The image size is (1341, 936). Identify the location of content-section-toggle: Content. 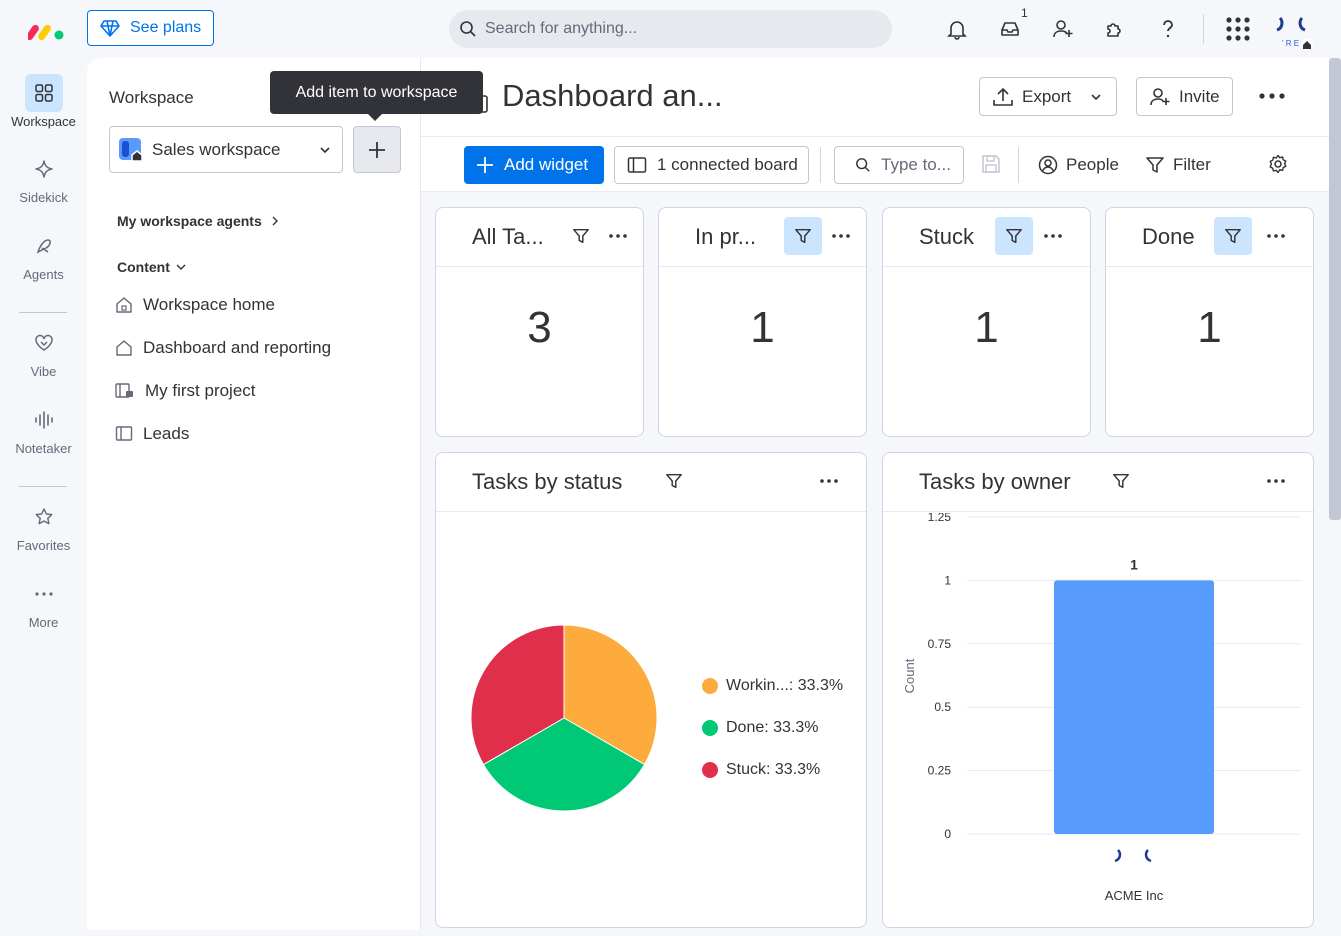
(151, 267).